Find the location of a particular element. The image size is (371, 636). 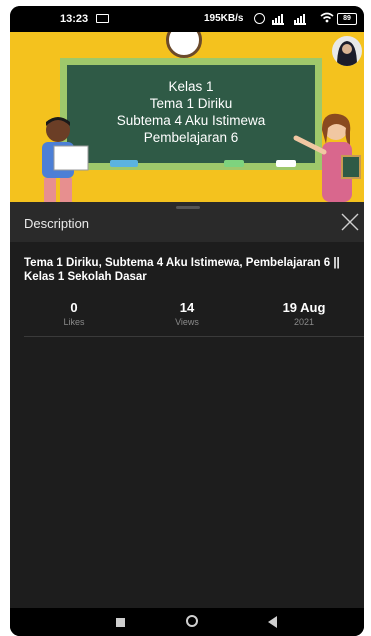

upload-date: 19 Aug is located at coordinates (304, 307).